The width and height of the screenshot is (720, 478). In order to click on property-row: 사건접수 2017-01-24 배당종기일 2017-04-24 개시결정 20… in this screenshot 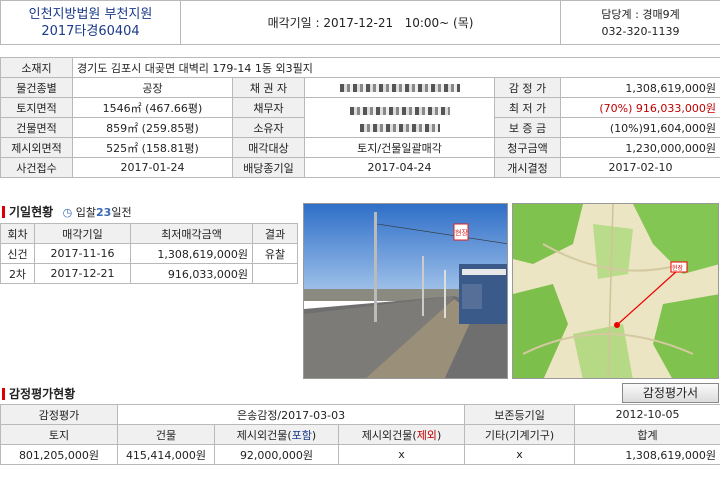, I will do `click(360, 167)`.